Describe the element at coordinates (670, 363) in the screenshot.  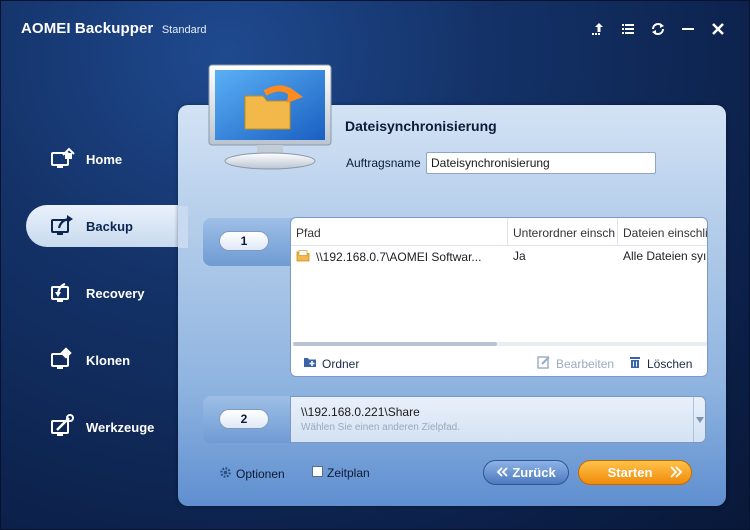
I see `delete-label: Löschen` at that location.